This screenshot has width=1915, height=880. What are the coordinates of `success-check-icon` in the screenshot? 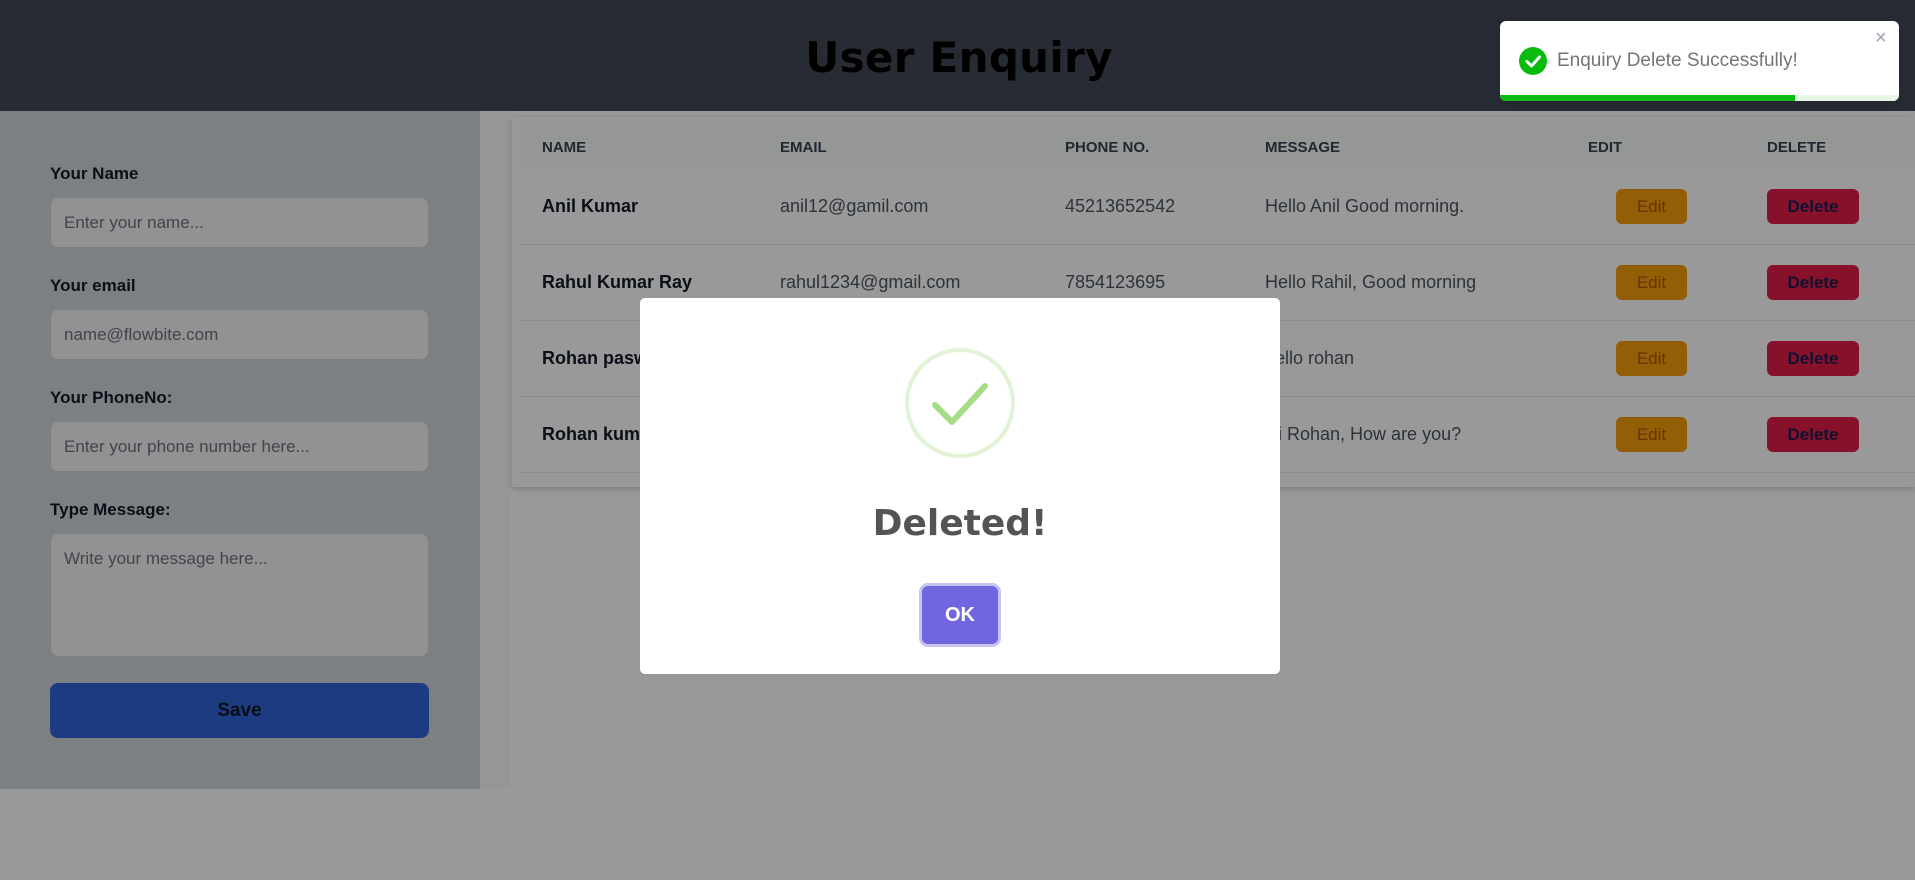 It's located at (1533, 61).